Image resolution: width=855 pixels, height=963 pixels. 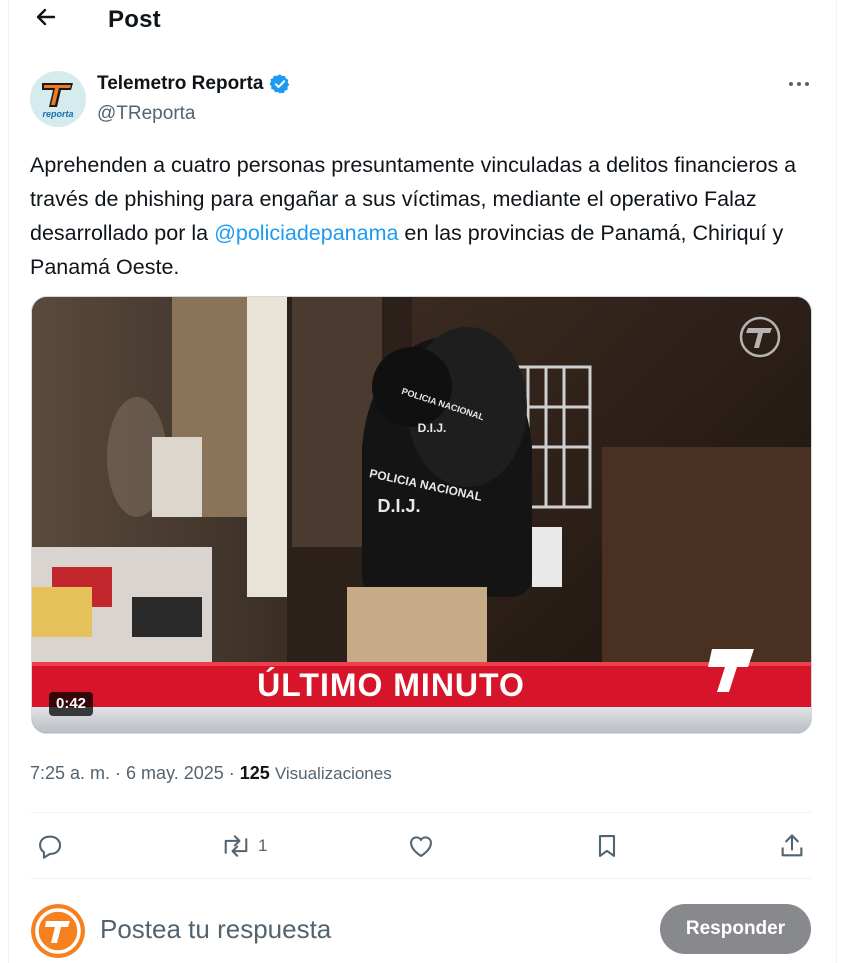 What do you see at coordinates (306, 233) in the screenshot?
I see `mention-link: @policiadepanama` at bounding box center [306, 233].